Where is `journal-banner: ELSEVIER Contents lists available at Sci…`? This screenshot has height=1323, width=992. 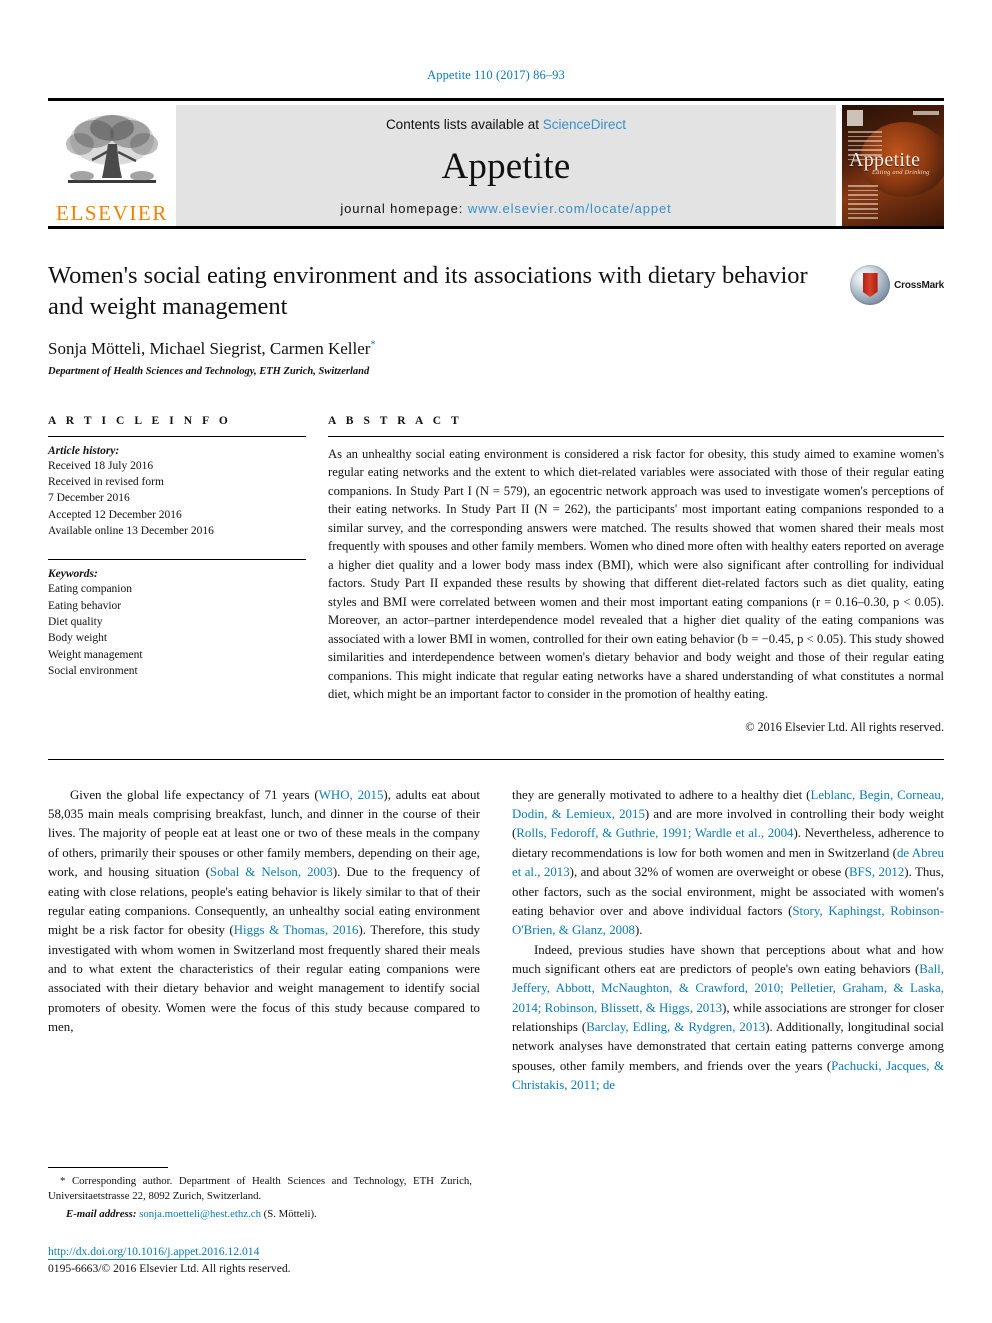 journal-banner: ELSEVIER Contents lists available at Sci… is located at coordinates (496, 165).